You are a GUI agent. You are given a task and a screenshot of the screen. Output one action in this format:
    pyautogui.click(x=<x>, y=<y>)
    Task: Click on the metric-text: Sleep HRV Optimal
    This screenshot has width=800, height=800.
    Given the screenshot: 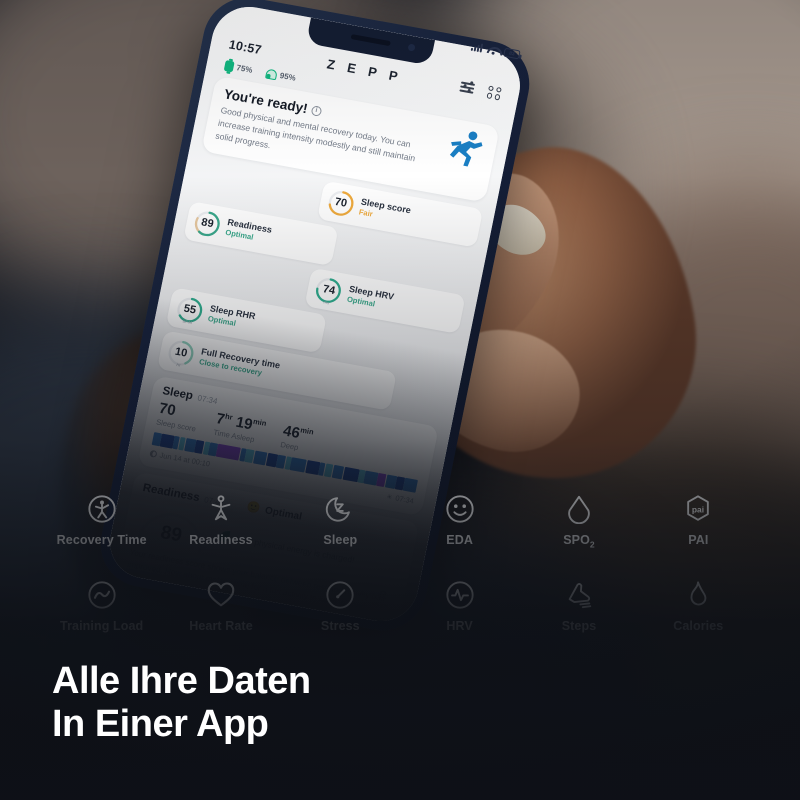 What is the action you would take?
    pyautogui.click(x=370, y=298)
    